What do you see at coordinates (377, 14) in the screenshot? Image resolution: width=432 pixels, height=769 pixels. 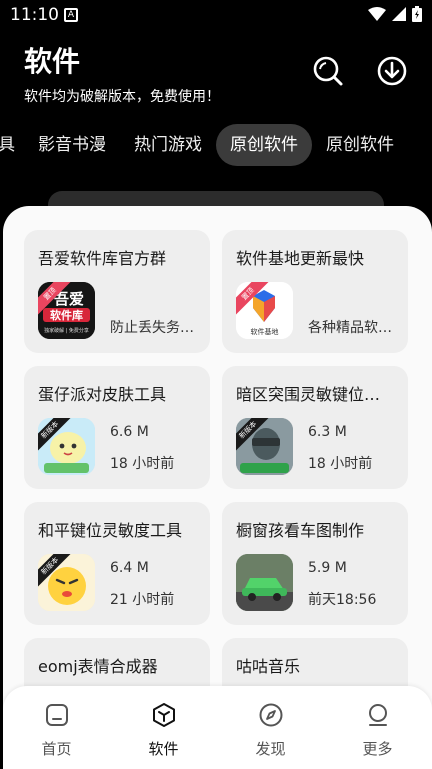 I see `wifi-icon` at bounding box center [377, 14].